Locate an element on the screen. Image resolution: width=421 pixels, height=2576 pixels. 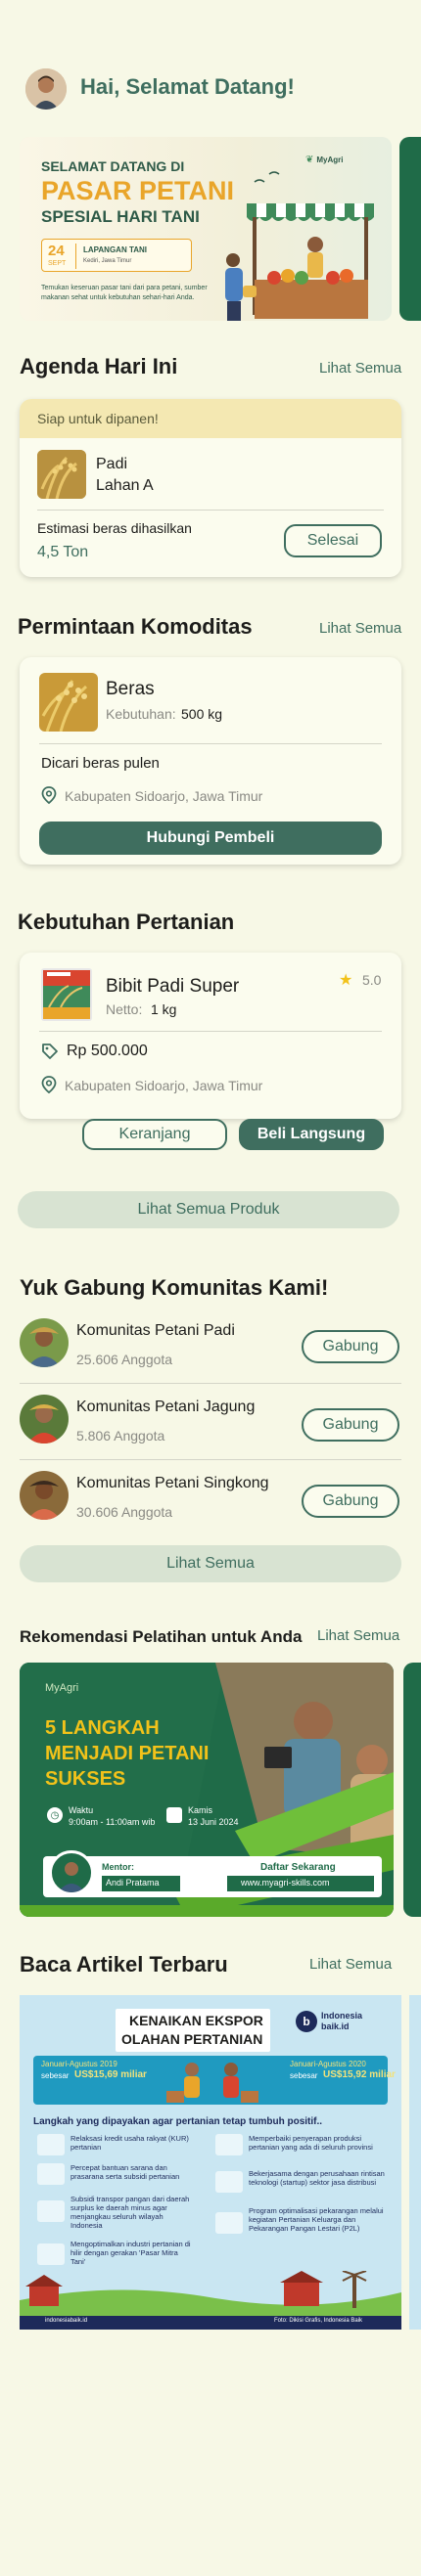
left-value: US$15,69 miliar is located at coordinates (111, 2074).